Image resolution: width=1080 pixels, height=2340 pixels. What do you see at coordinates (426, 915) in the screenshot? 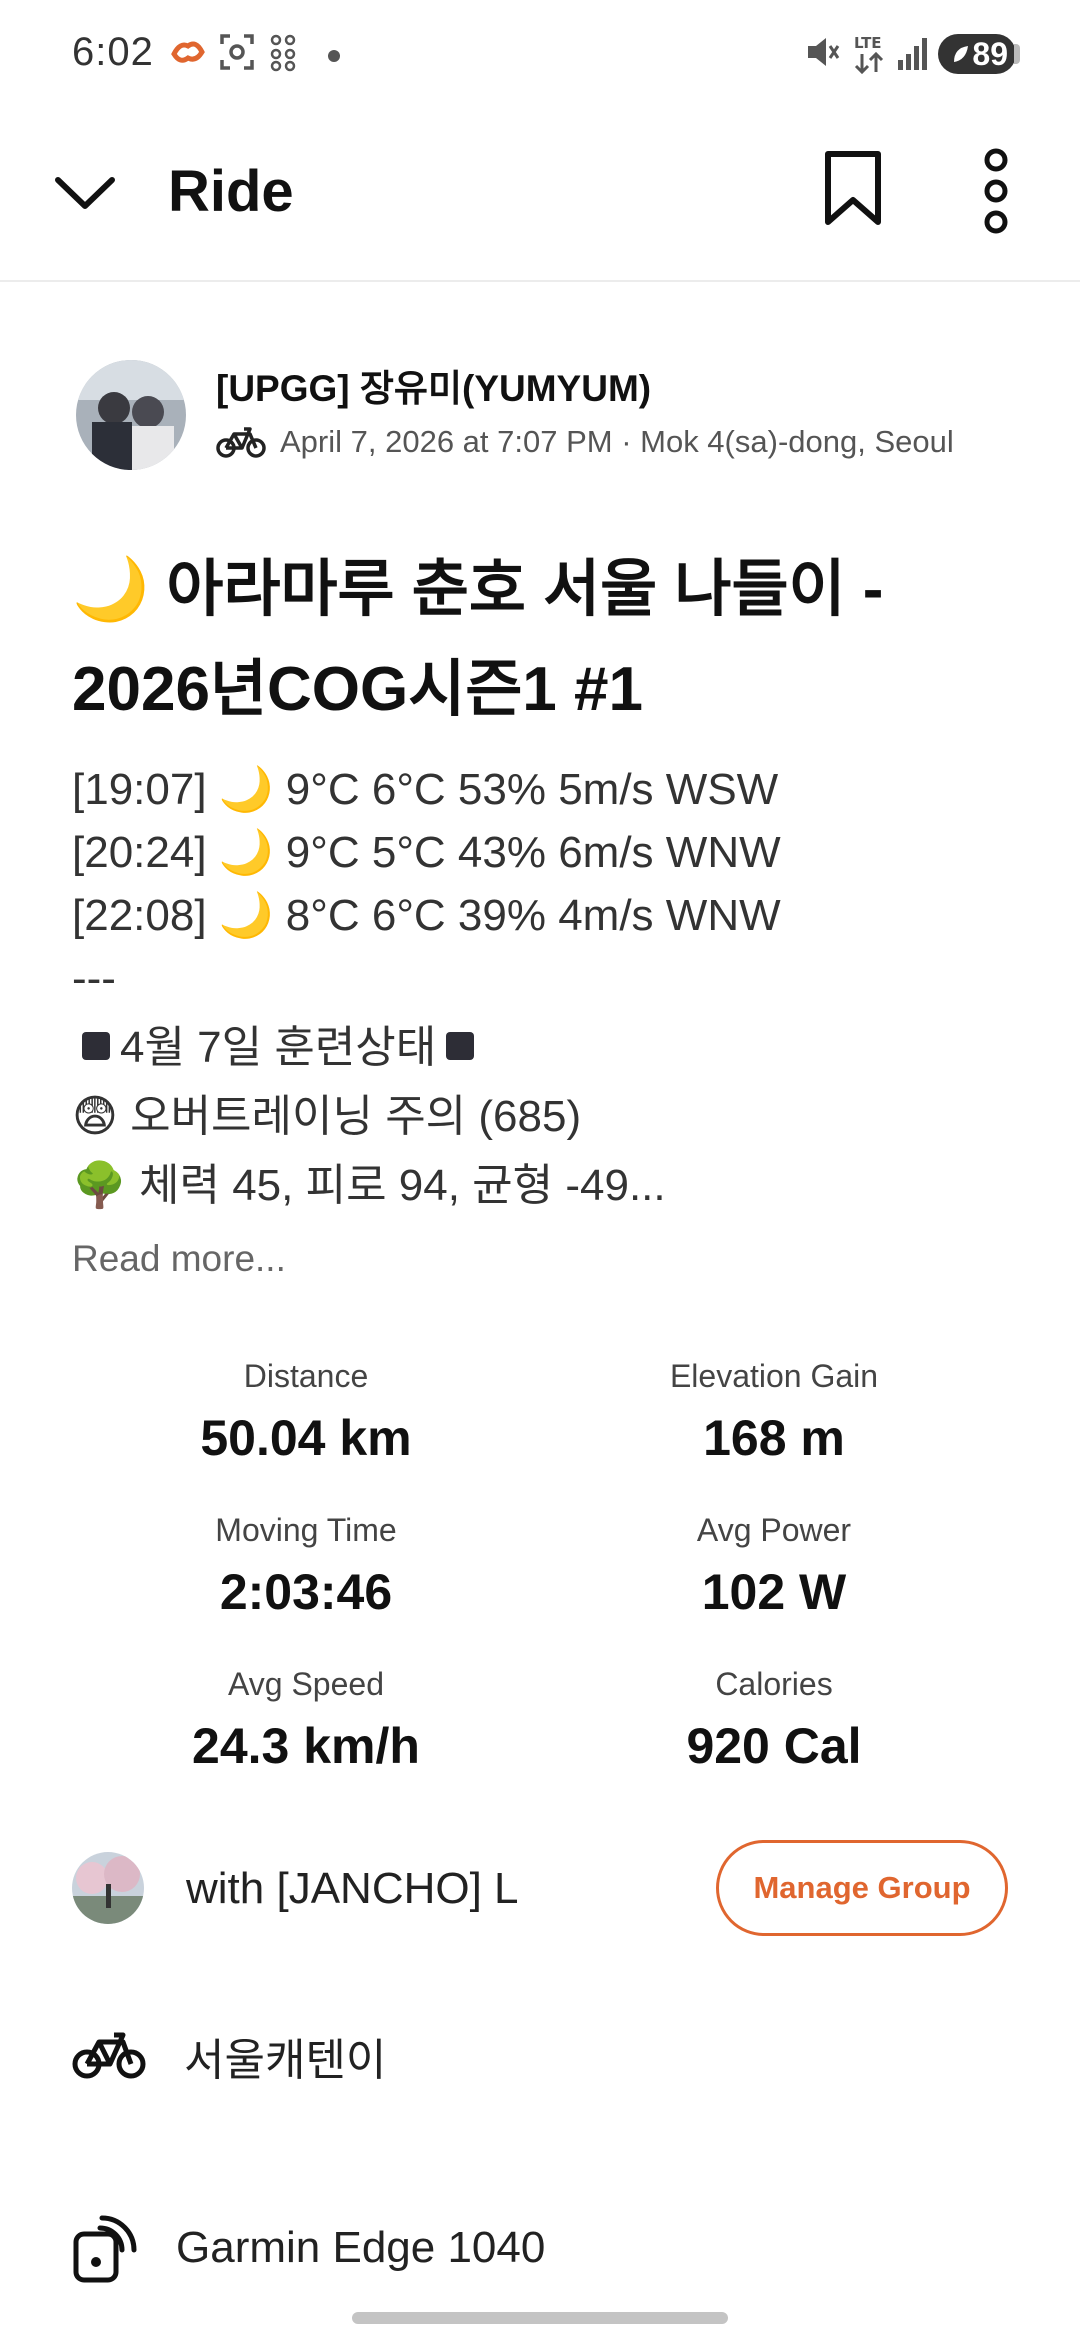
I see `weather-line: [22:08] 🌙 8°C 6°C 39% 4m/s WNW` at bounding box center [426, 915].